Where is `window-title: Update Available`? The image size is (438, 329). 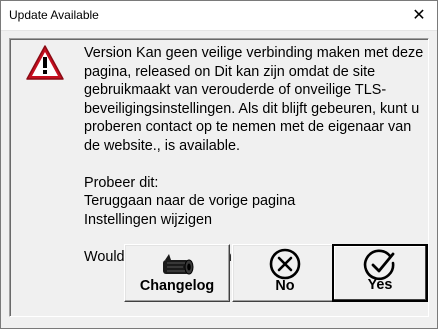
window-title: Update Available is located at coordinates (54, 15).